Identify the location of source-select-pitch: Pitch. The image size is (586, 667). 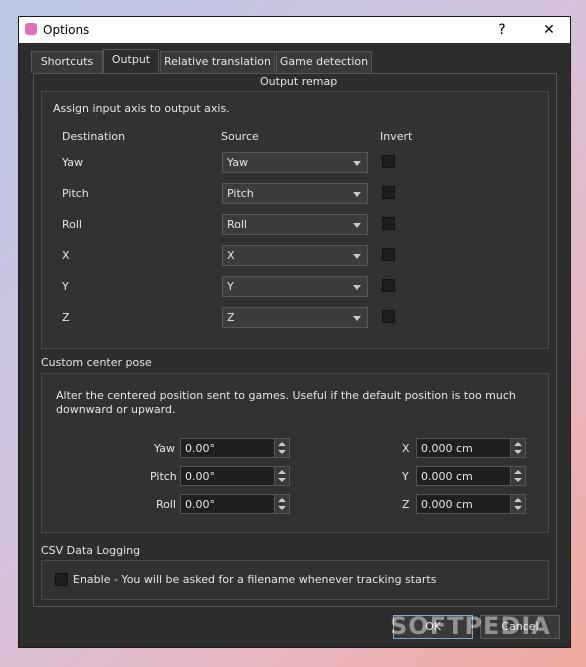
(295, 193).